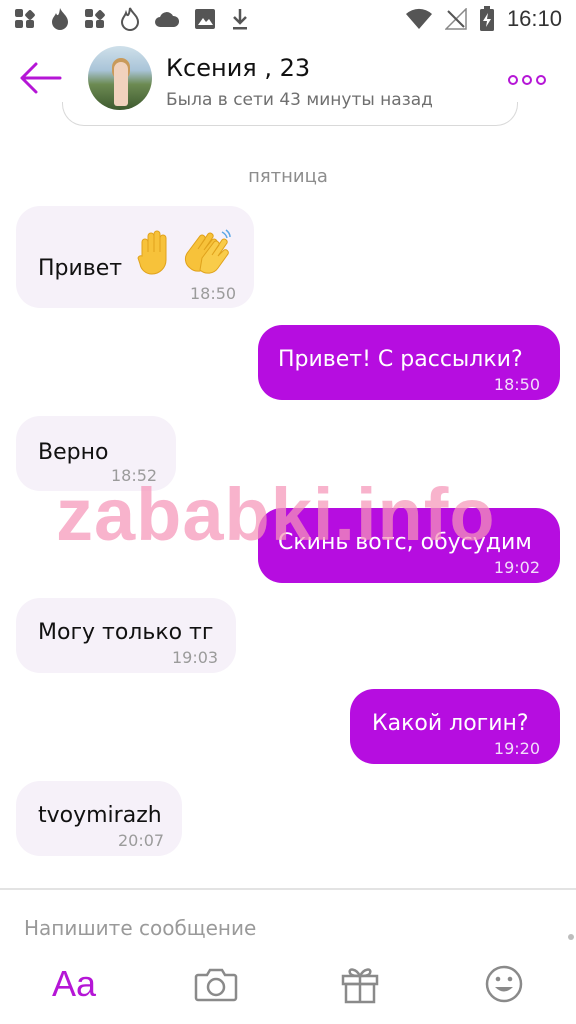 This screenshot has height=1024, width=576. What do you see at coordinates (126, 632) in the screenshot?
I see `message-text: Могу только тг` at bounding box center [126, 632].